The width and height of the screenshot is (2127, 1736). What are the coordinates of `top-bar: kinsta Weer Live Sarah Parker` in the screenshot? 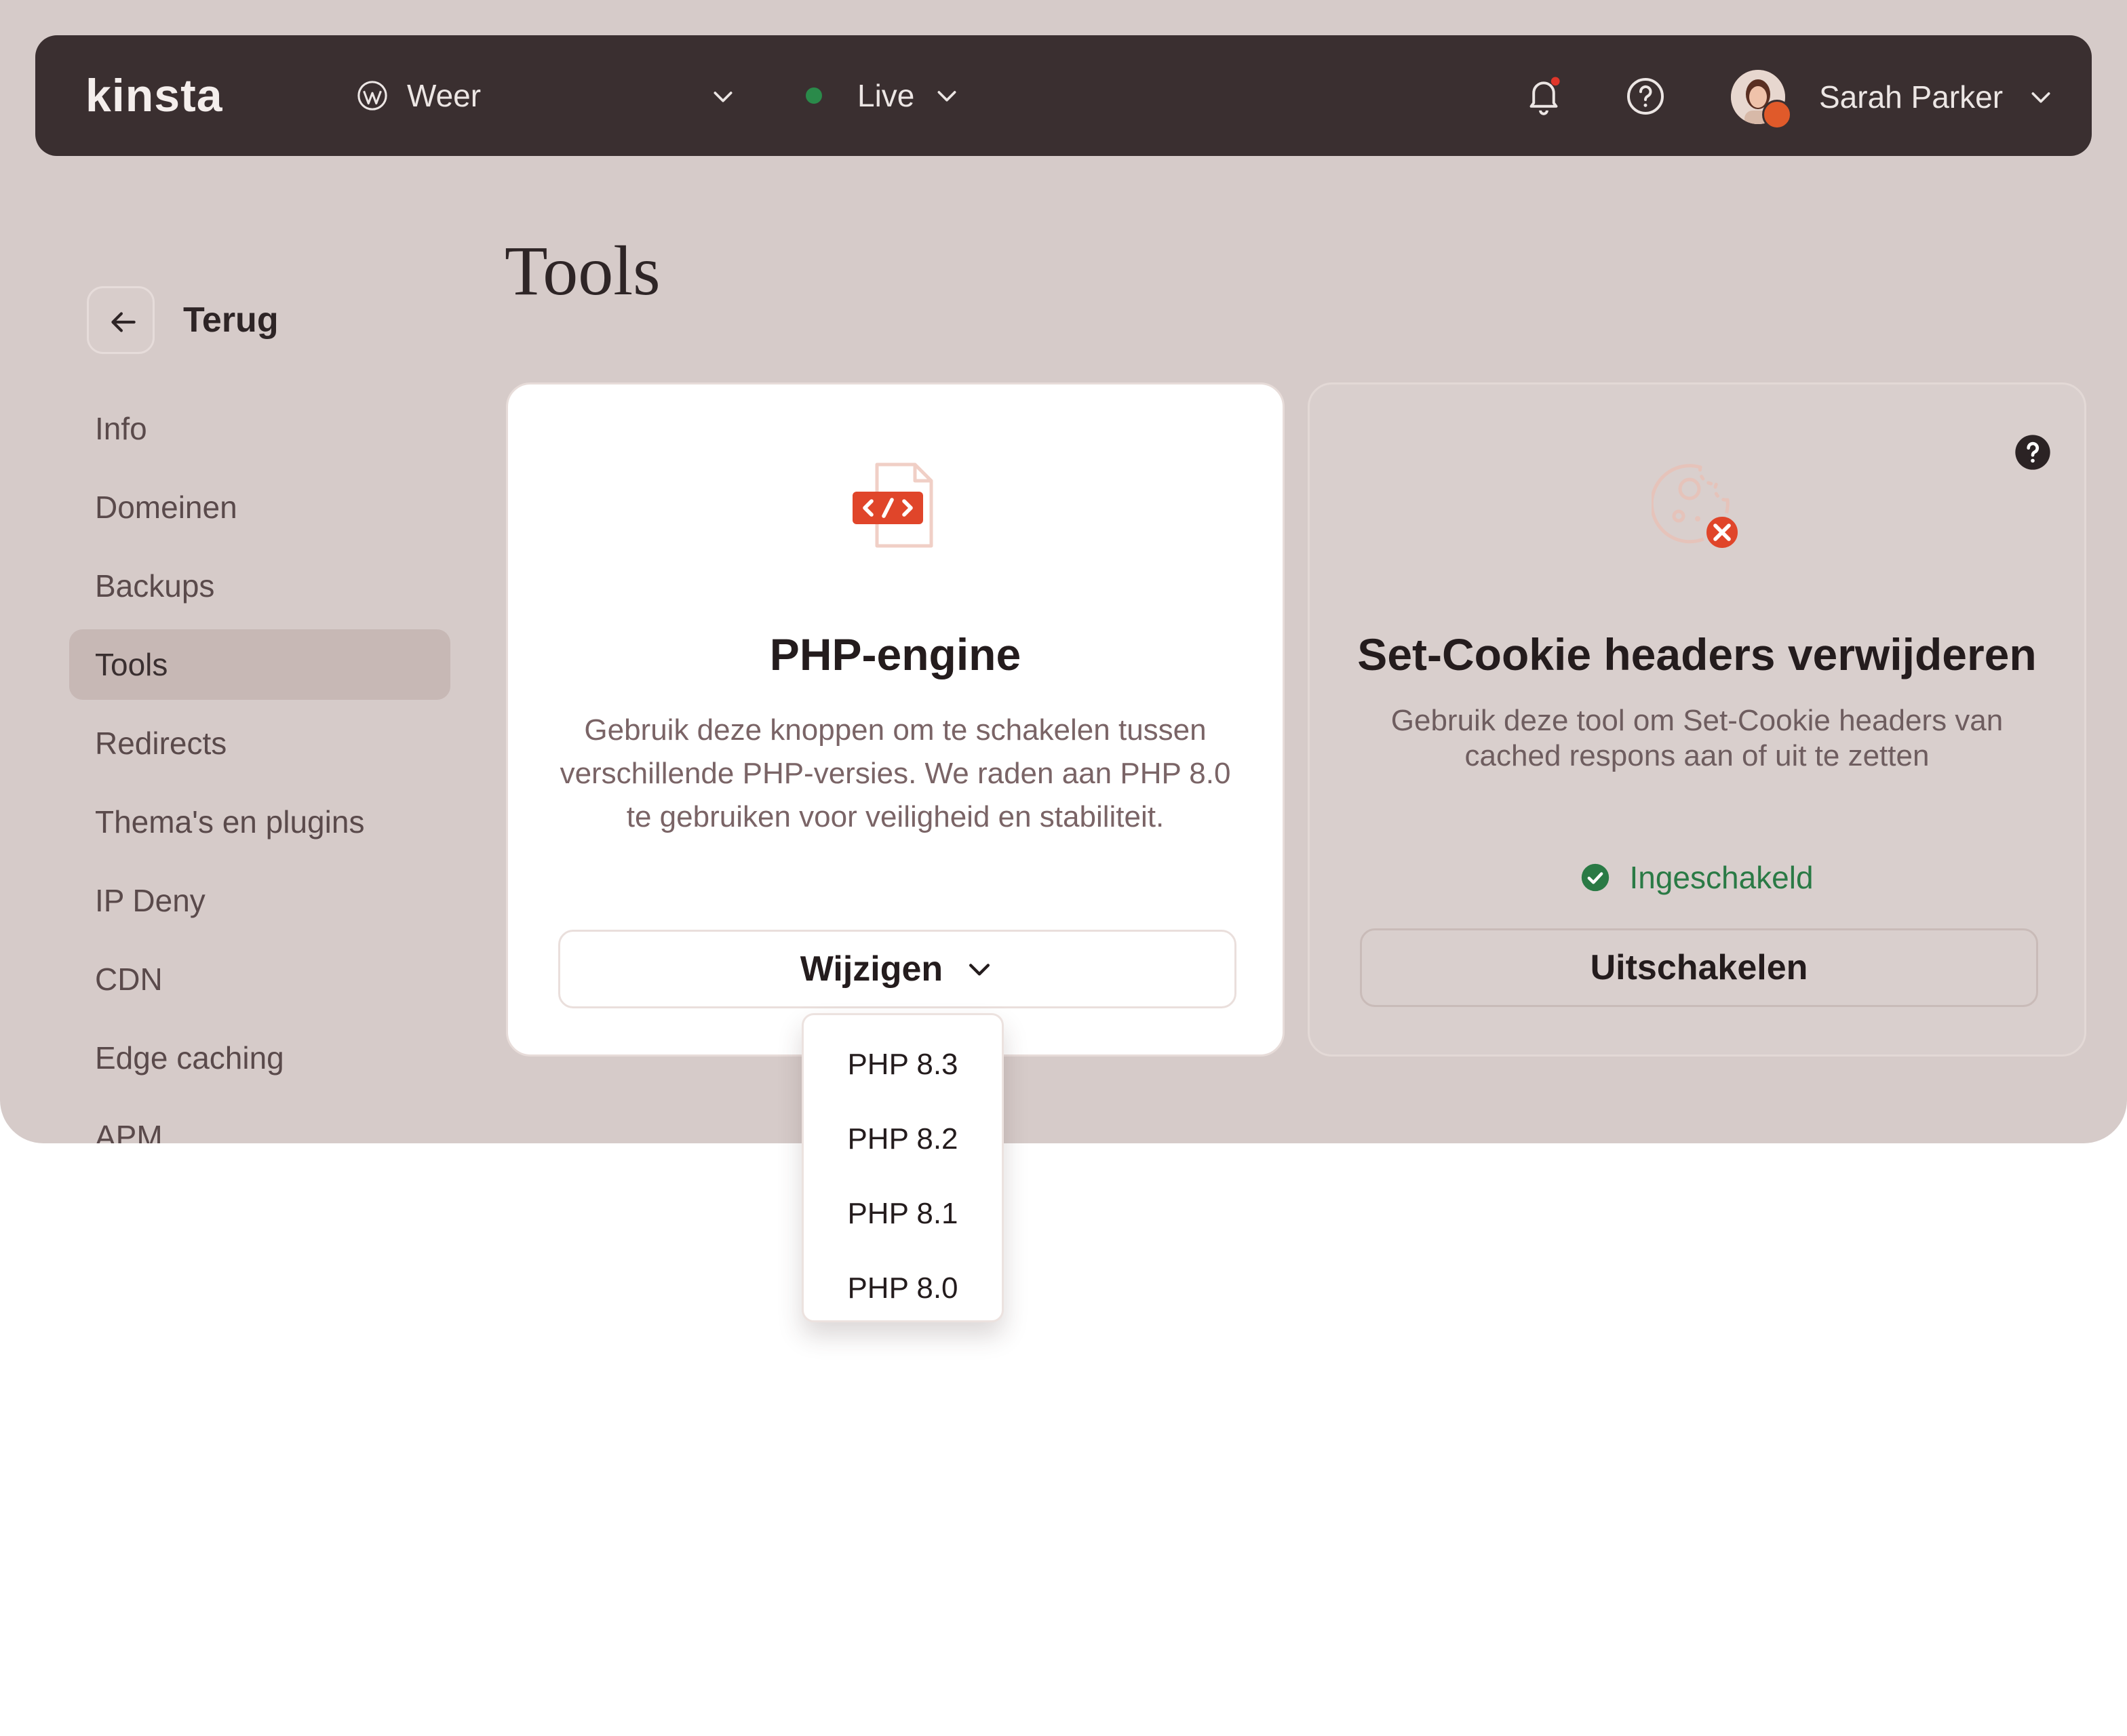 It's located at (1063, 95).